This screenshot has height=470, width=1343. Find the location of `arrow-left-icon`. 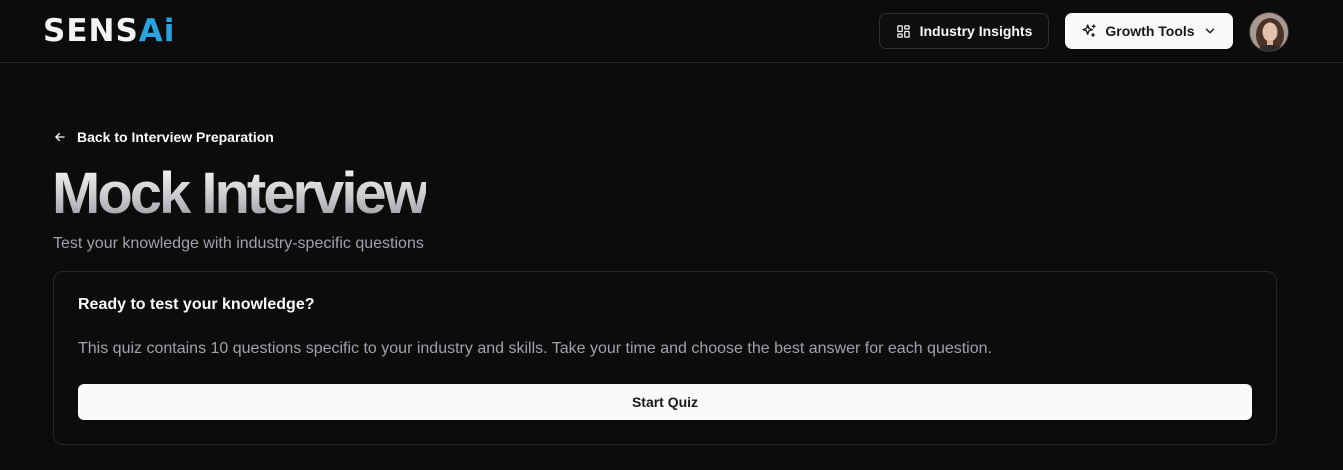

arrow-left-icon is located at coordinates (60, 137).